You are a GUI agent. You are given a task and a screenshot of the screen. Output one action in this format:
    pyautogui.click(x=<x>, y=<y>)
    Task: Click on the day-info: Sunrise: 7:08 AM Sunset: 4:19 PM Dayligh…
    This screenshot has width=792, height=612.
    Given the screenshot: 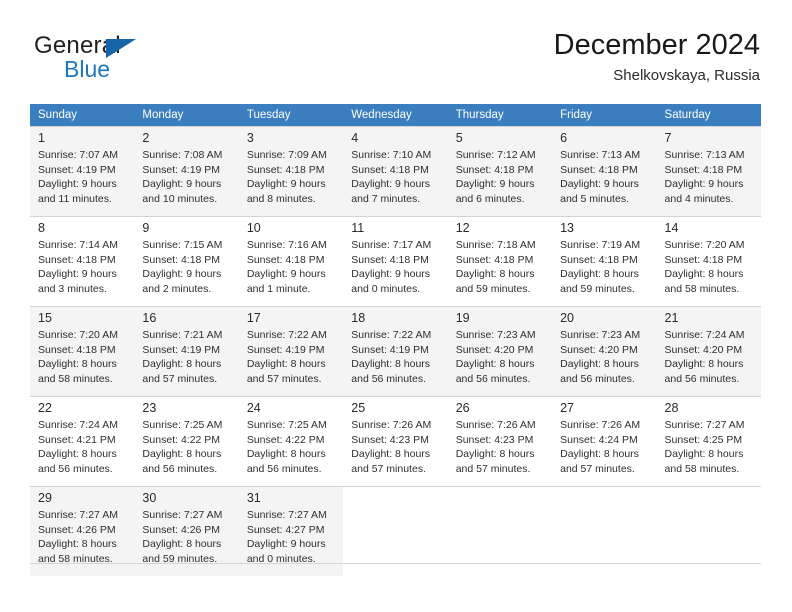 What is the action you would take?
    pyautogui.click(x=182, y=177)
    